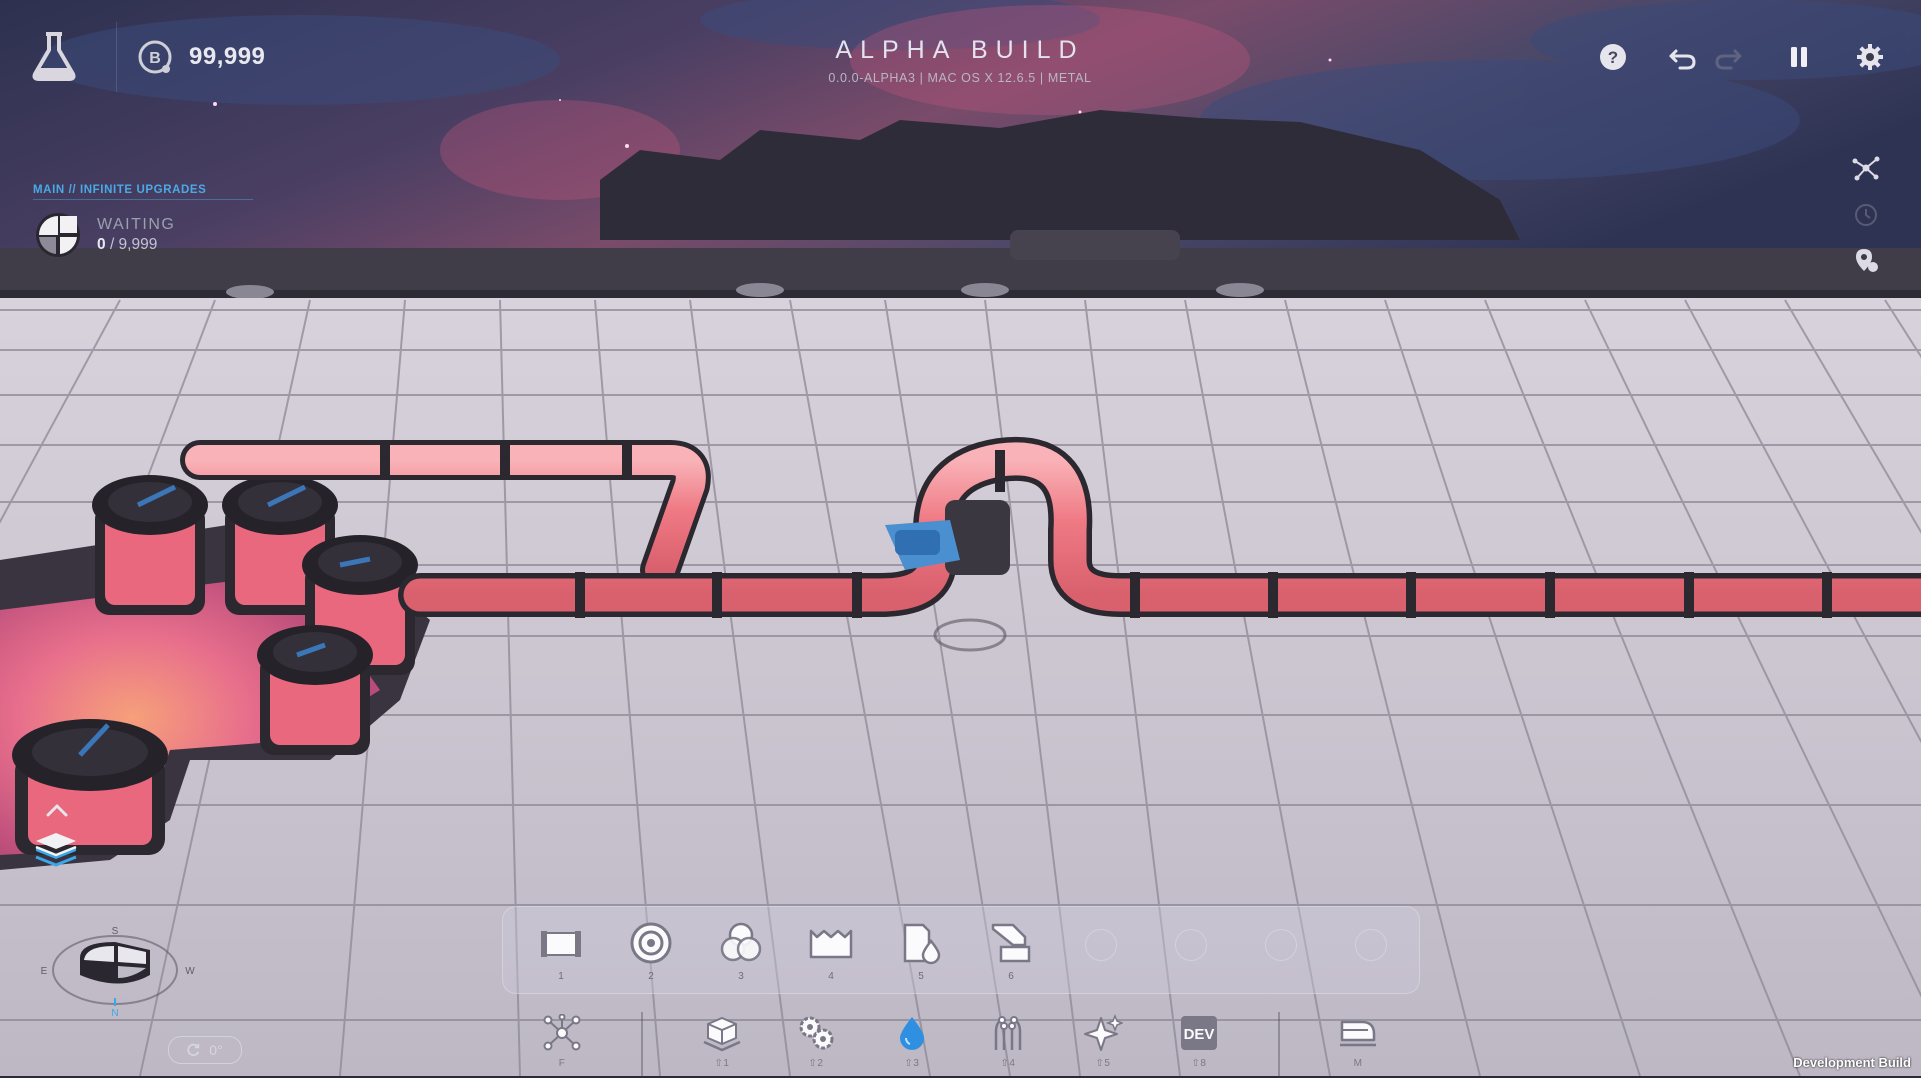  I want to click on category-effects: ⇧5, so click(1103, 1044).